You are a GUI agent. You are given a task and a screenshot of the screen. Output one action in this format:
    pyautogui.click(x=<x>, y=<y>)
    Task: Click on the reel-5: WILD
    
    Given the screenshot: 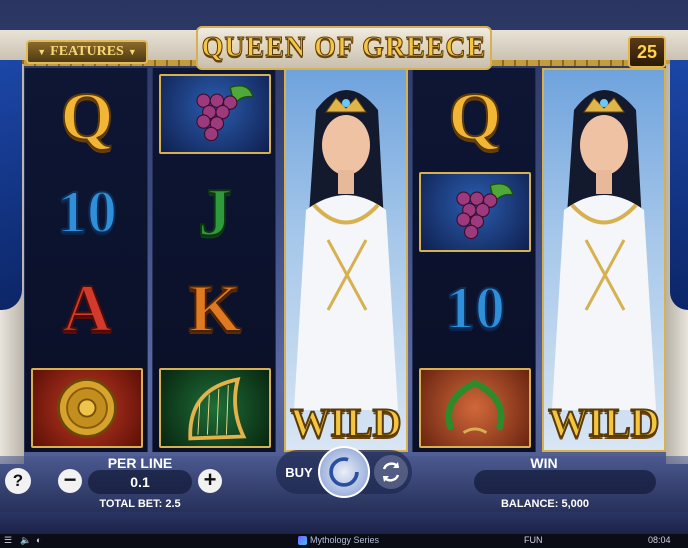 What is the action you would take?
    pyautogui.click(x=604, y=260)
    